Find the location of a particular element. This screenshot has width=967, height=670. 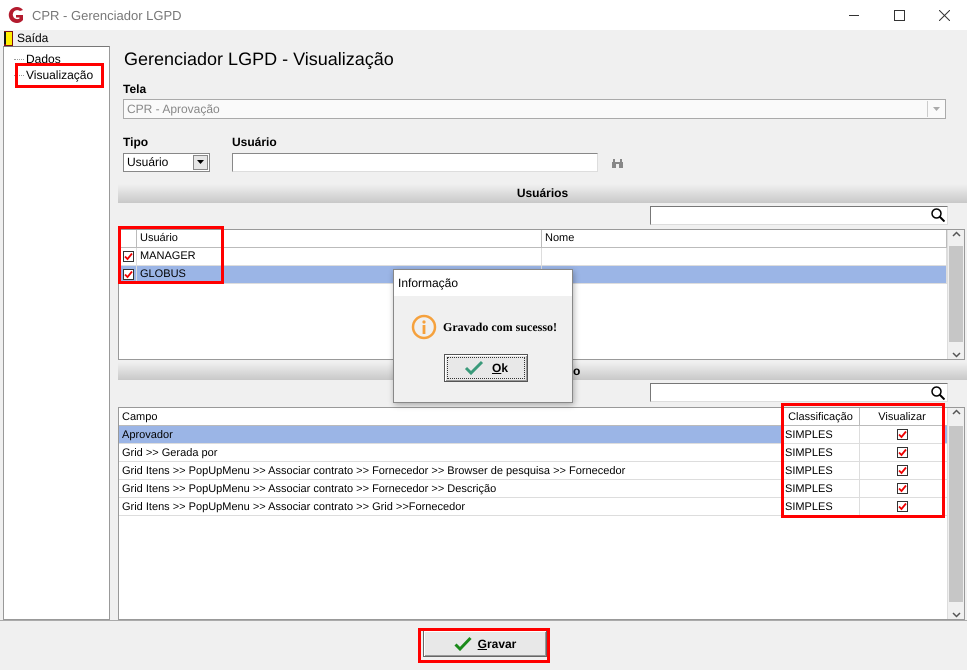

dialog-title: Informação is located at coordinates (483, 283).